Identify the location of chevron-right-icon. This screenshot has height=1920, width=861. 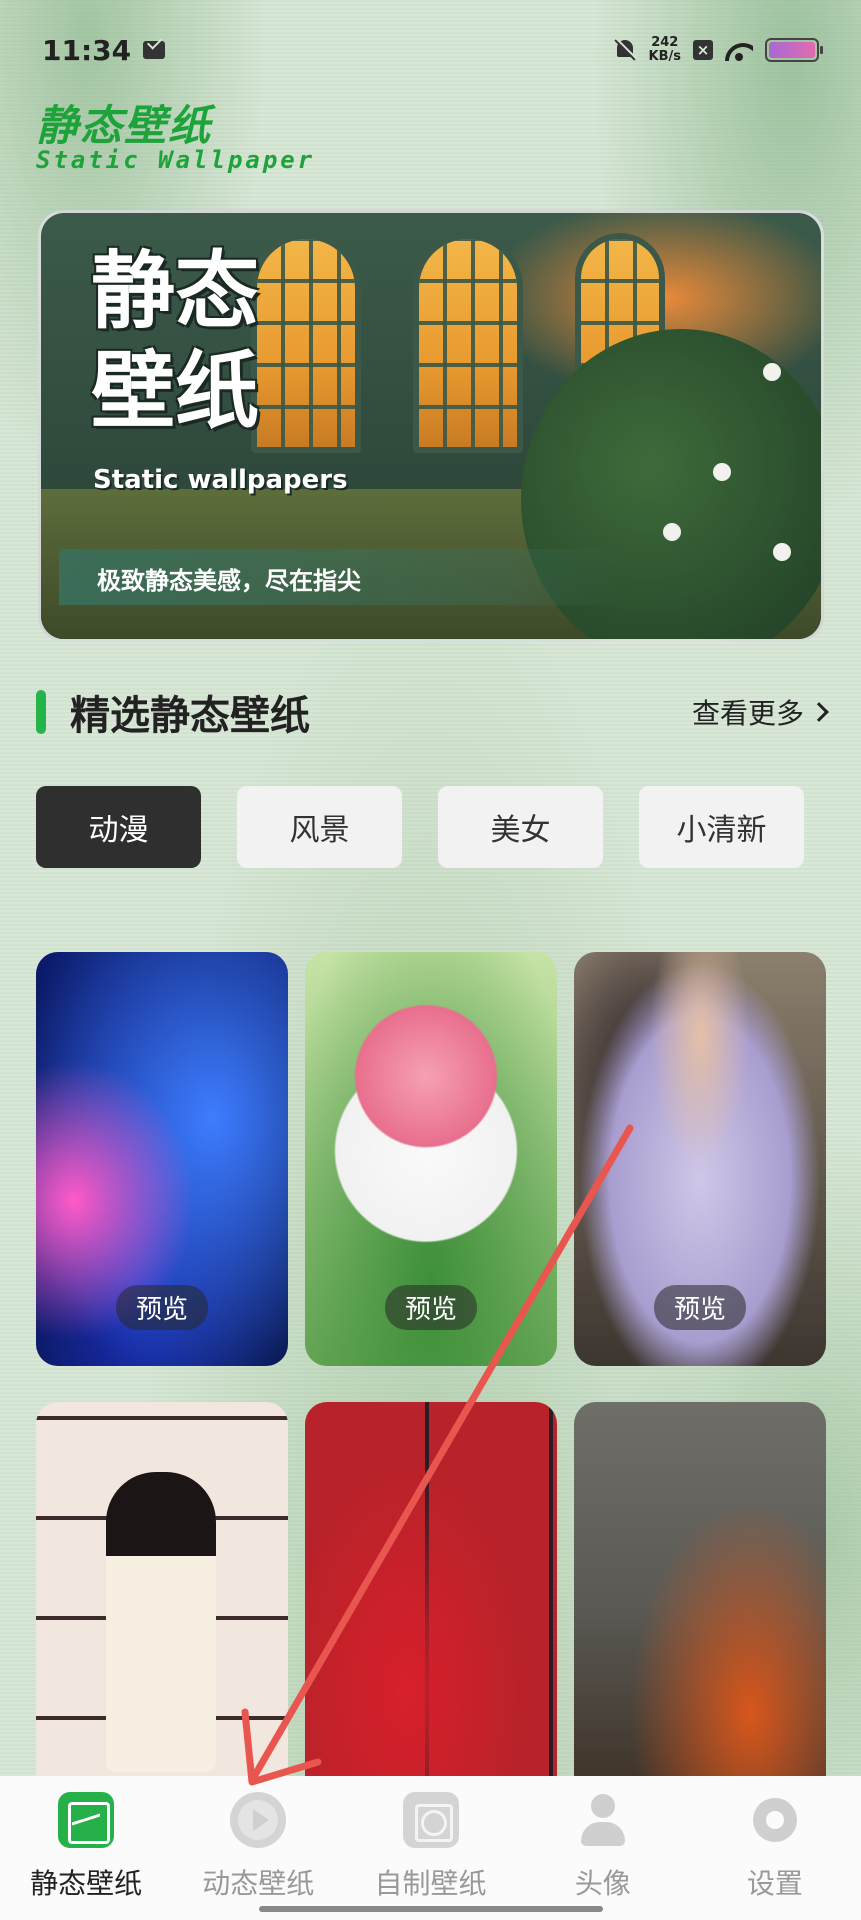
(819, 712).